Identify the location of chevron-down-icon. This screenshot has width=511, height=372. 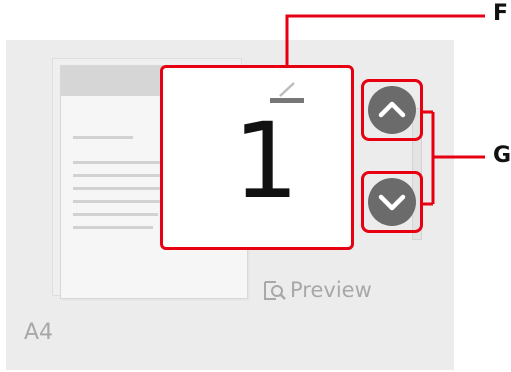
(392, 202).